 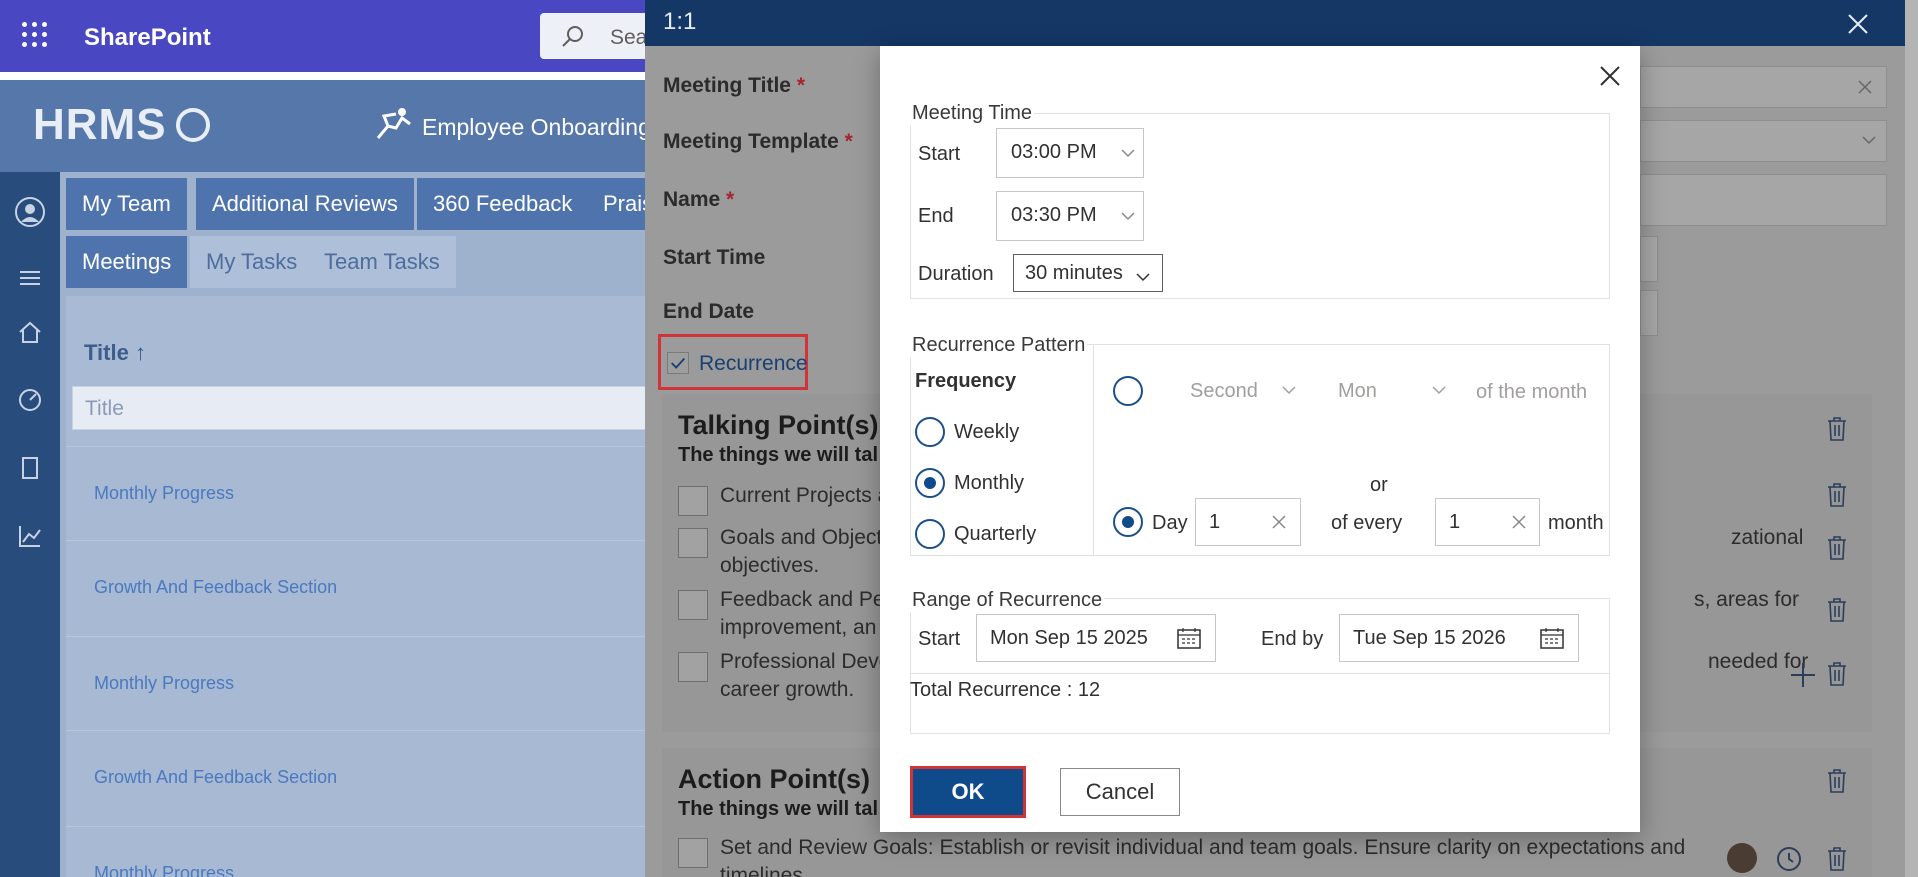 What do you see at coordinates (127, 262) in the screenshot?
I see `tab-meetings: Meetings` at bounding box center [127, 262].